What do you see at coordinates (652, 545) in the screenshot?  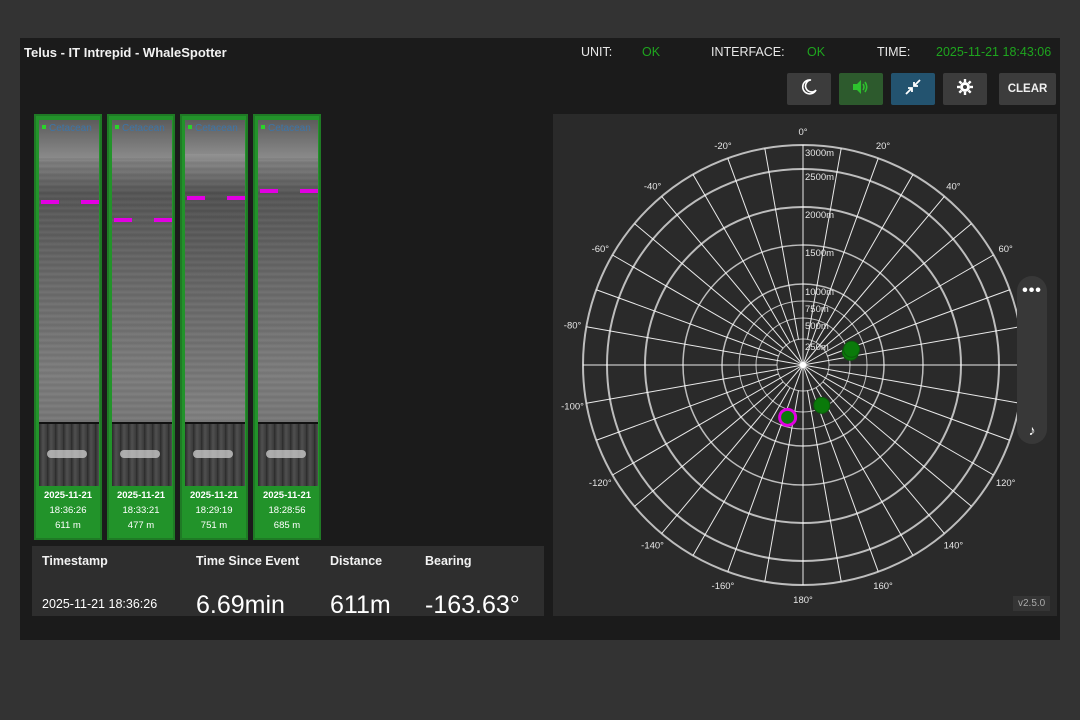 I see `bearing-label: -140°` at bounding box center [652, 545].